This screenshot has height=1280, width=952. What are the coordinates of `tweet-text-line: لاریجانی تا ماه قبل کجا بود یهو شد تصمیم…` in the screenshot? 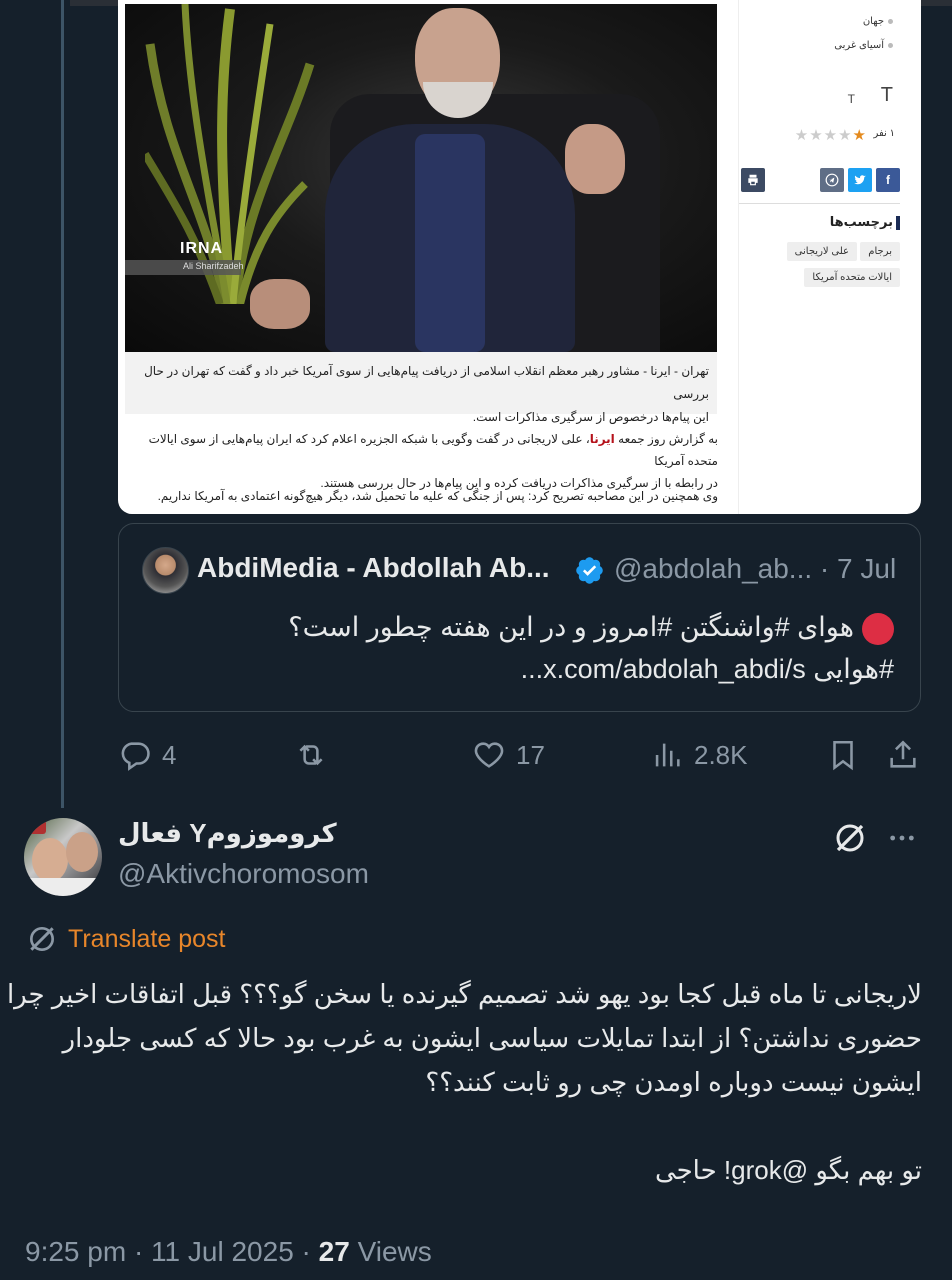 It's located at (464, 994).